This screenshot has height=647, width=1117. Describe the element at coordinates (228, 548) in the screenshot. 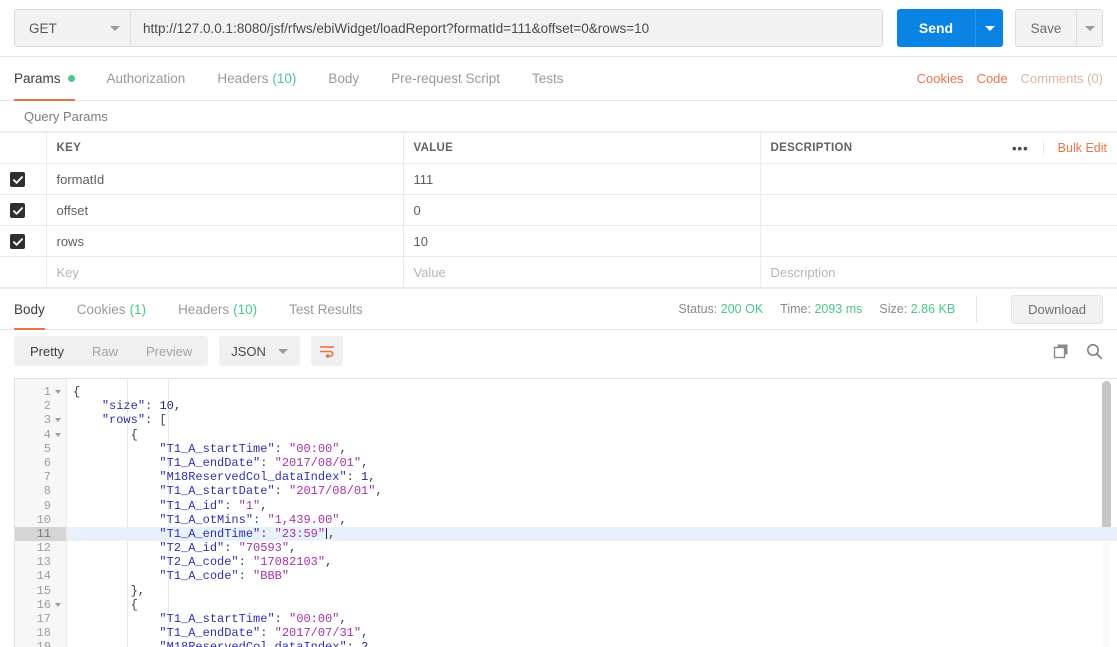

I see `code-line: "T2_A_id": "70593",` at that location.